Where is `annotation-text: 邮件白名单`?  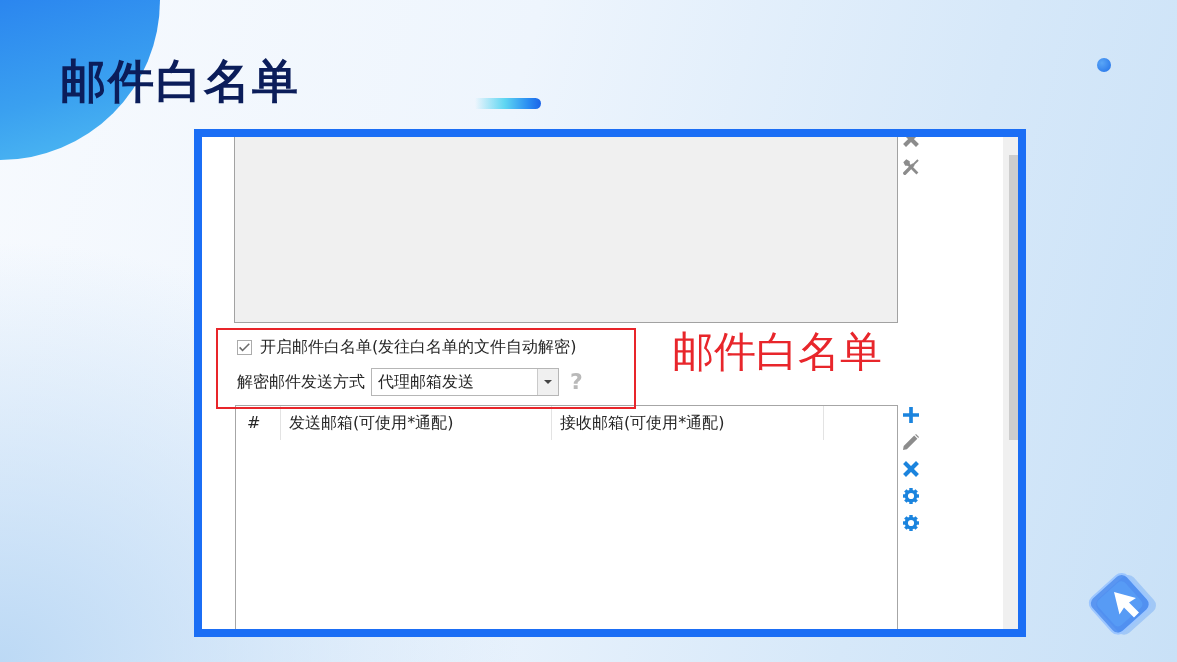 annotation-text: 邮件白名单 is located at coordinates (777, 352).